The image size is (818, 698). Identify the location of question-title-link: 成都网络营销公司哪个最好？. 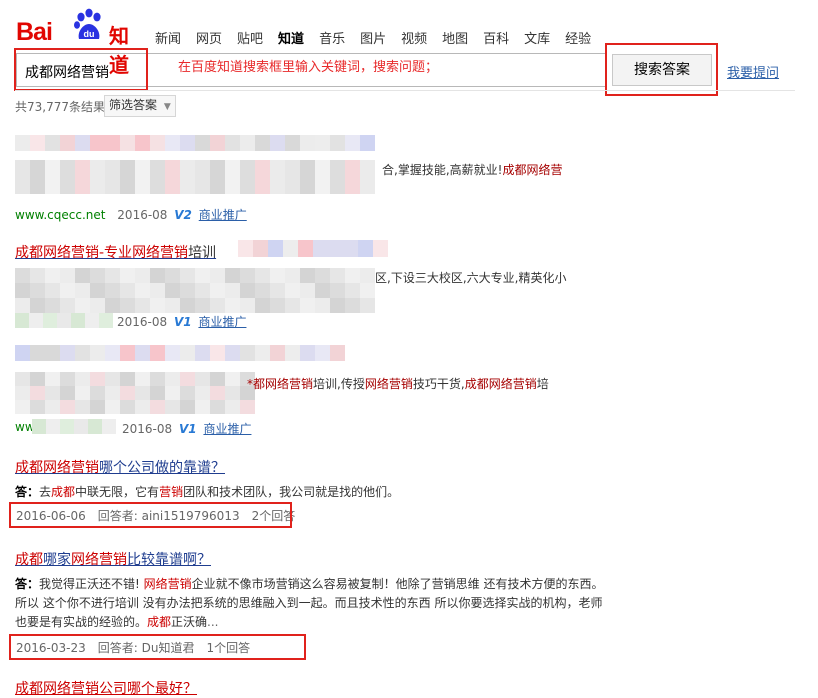
(106, 688).